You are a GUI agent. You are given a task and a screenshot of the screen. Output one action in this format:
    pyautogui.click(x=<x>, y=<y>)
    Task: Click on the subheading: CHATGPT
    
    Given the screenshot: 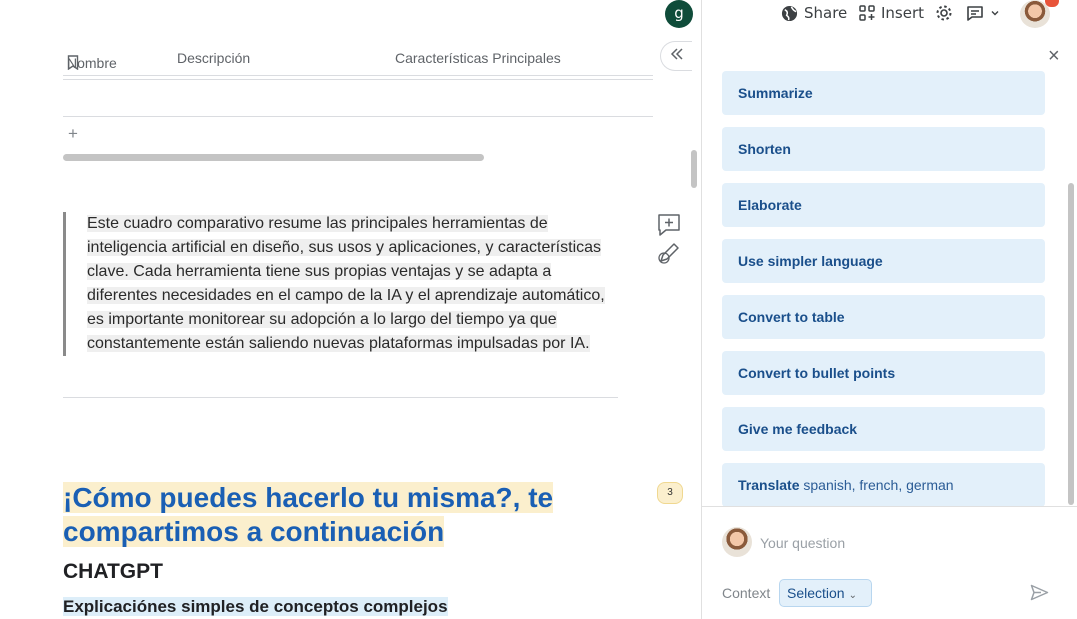 What is the action you would take?
    pyautogui.click(x=113, y=572)
    